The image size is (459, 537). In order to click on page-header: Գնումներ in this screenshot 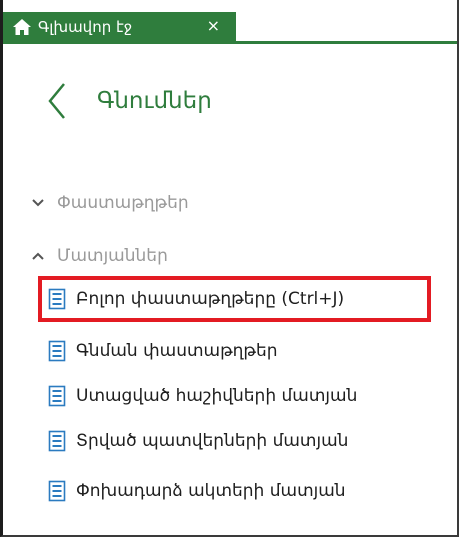, I will do `click(129, 101)`.